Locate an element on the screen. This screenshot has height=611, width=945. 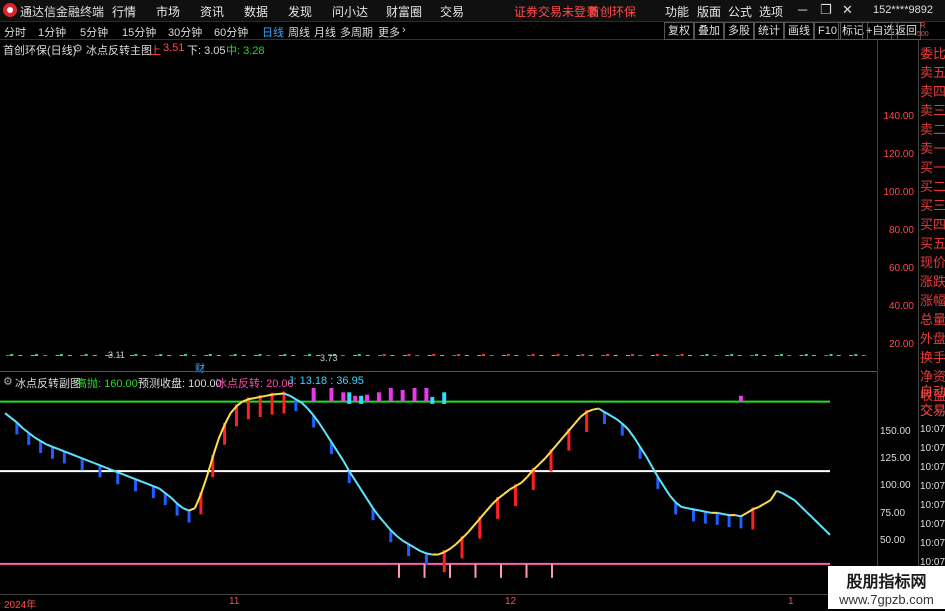
period-1min: 1分钟 is located at coordinates (52, 32).